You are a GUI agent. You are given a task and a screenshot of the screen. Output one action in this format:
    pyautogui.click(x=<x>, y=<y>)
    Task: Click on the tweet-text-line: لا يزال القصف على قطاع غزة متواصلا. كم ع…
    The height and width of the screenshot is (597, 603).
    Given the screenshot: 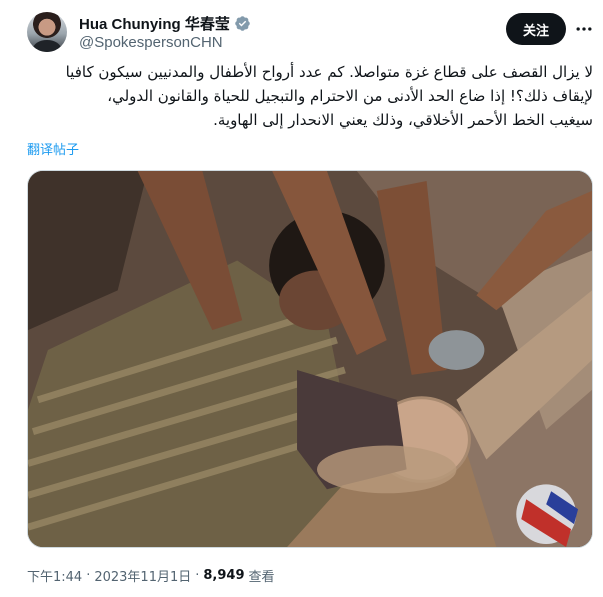 What is the action you would take?
    pyautogui.click(x=329, y=72)
    